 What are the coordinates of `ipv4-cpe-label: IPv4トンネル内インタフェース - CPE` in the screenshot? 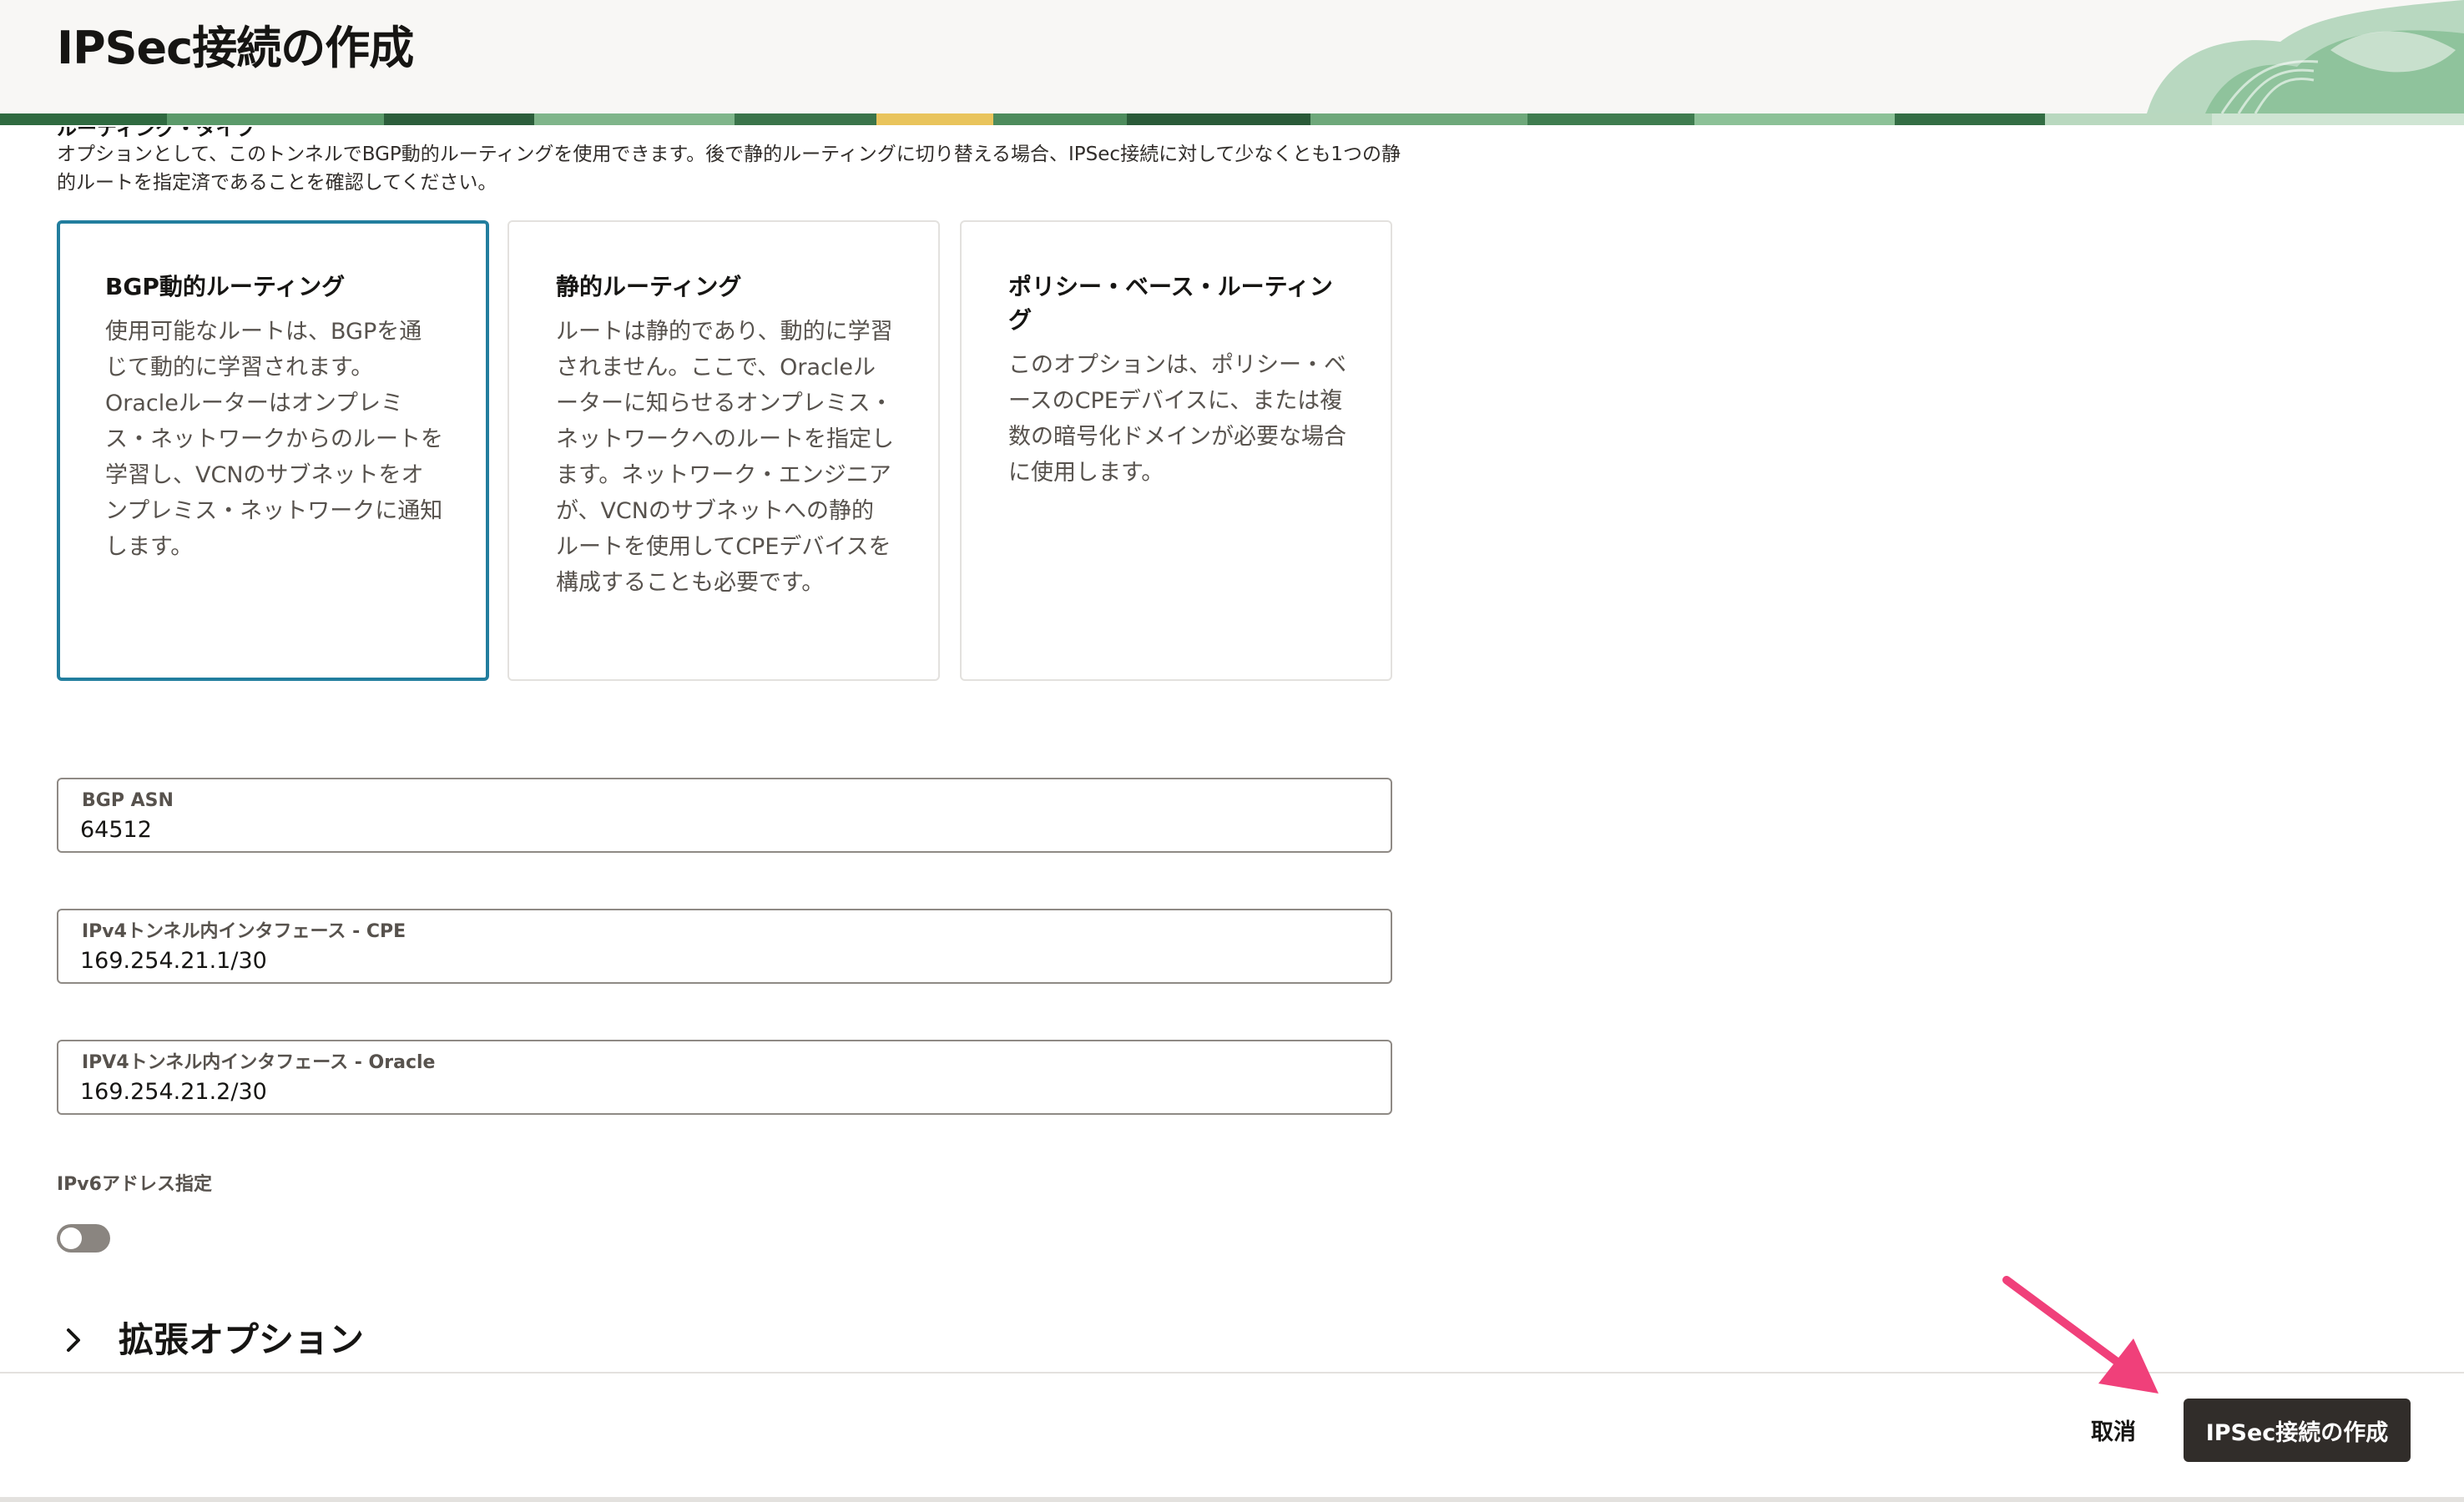 It's located at (244, 931).